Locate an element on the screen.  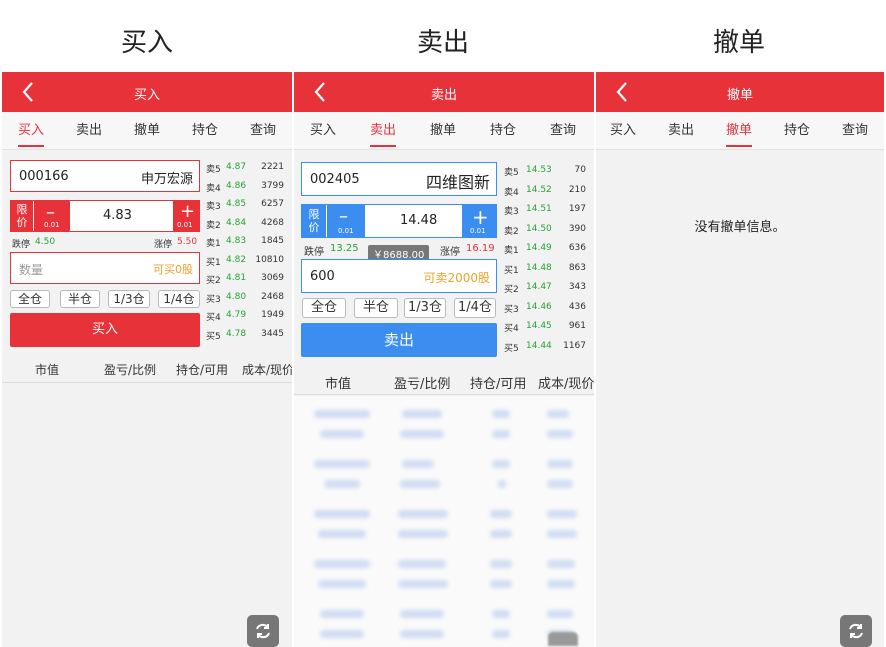
quote-row: 卖3 4.85 6257 is located at coordinates (246, 208).